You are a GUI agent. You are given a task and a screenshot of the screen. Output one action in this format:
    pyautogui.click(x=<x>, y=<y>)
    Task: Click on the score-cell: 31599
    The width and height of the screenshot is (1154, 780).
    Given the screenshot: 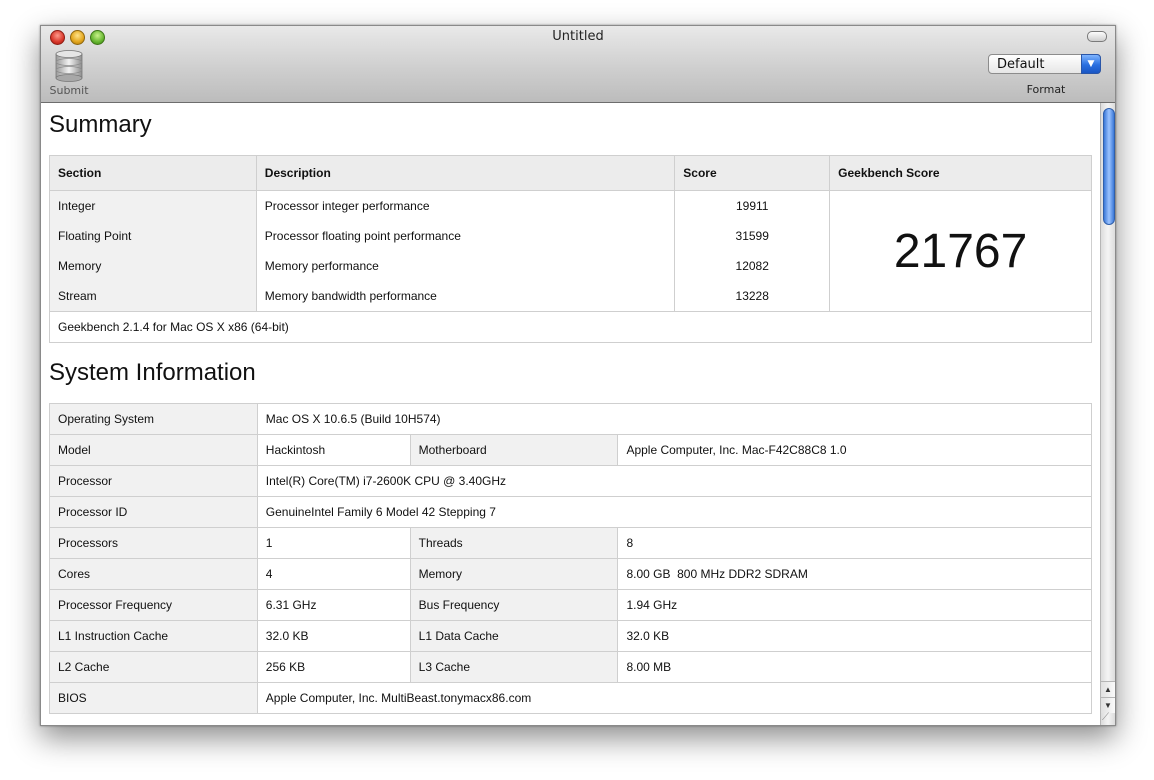 What is the action you would take?
    pyautogui.click(x=752, y=236)
    